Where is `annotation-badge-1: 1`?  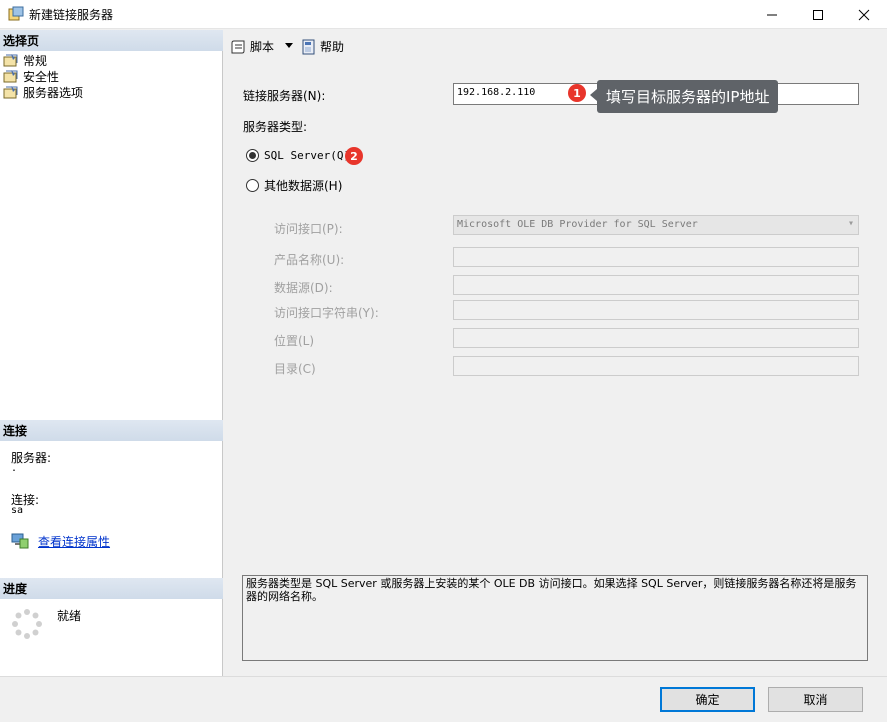 annotation-badge-1: 1 is located at coordinates (577, 93).